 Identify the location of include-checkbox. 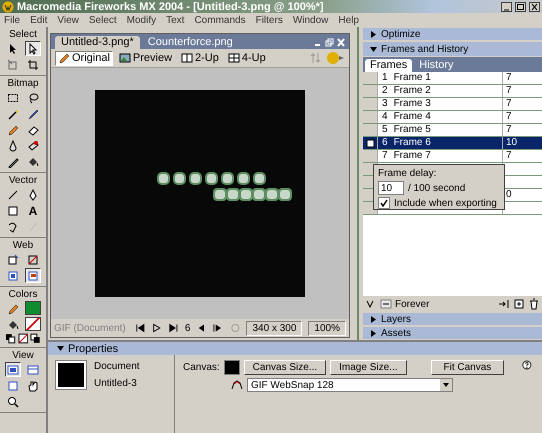
(384, 203).